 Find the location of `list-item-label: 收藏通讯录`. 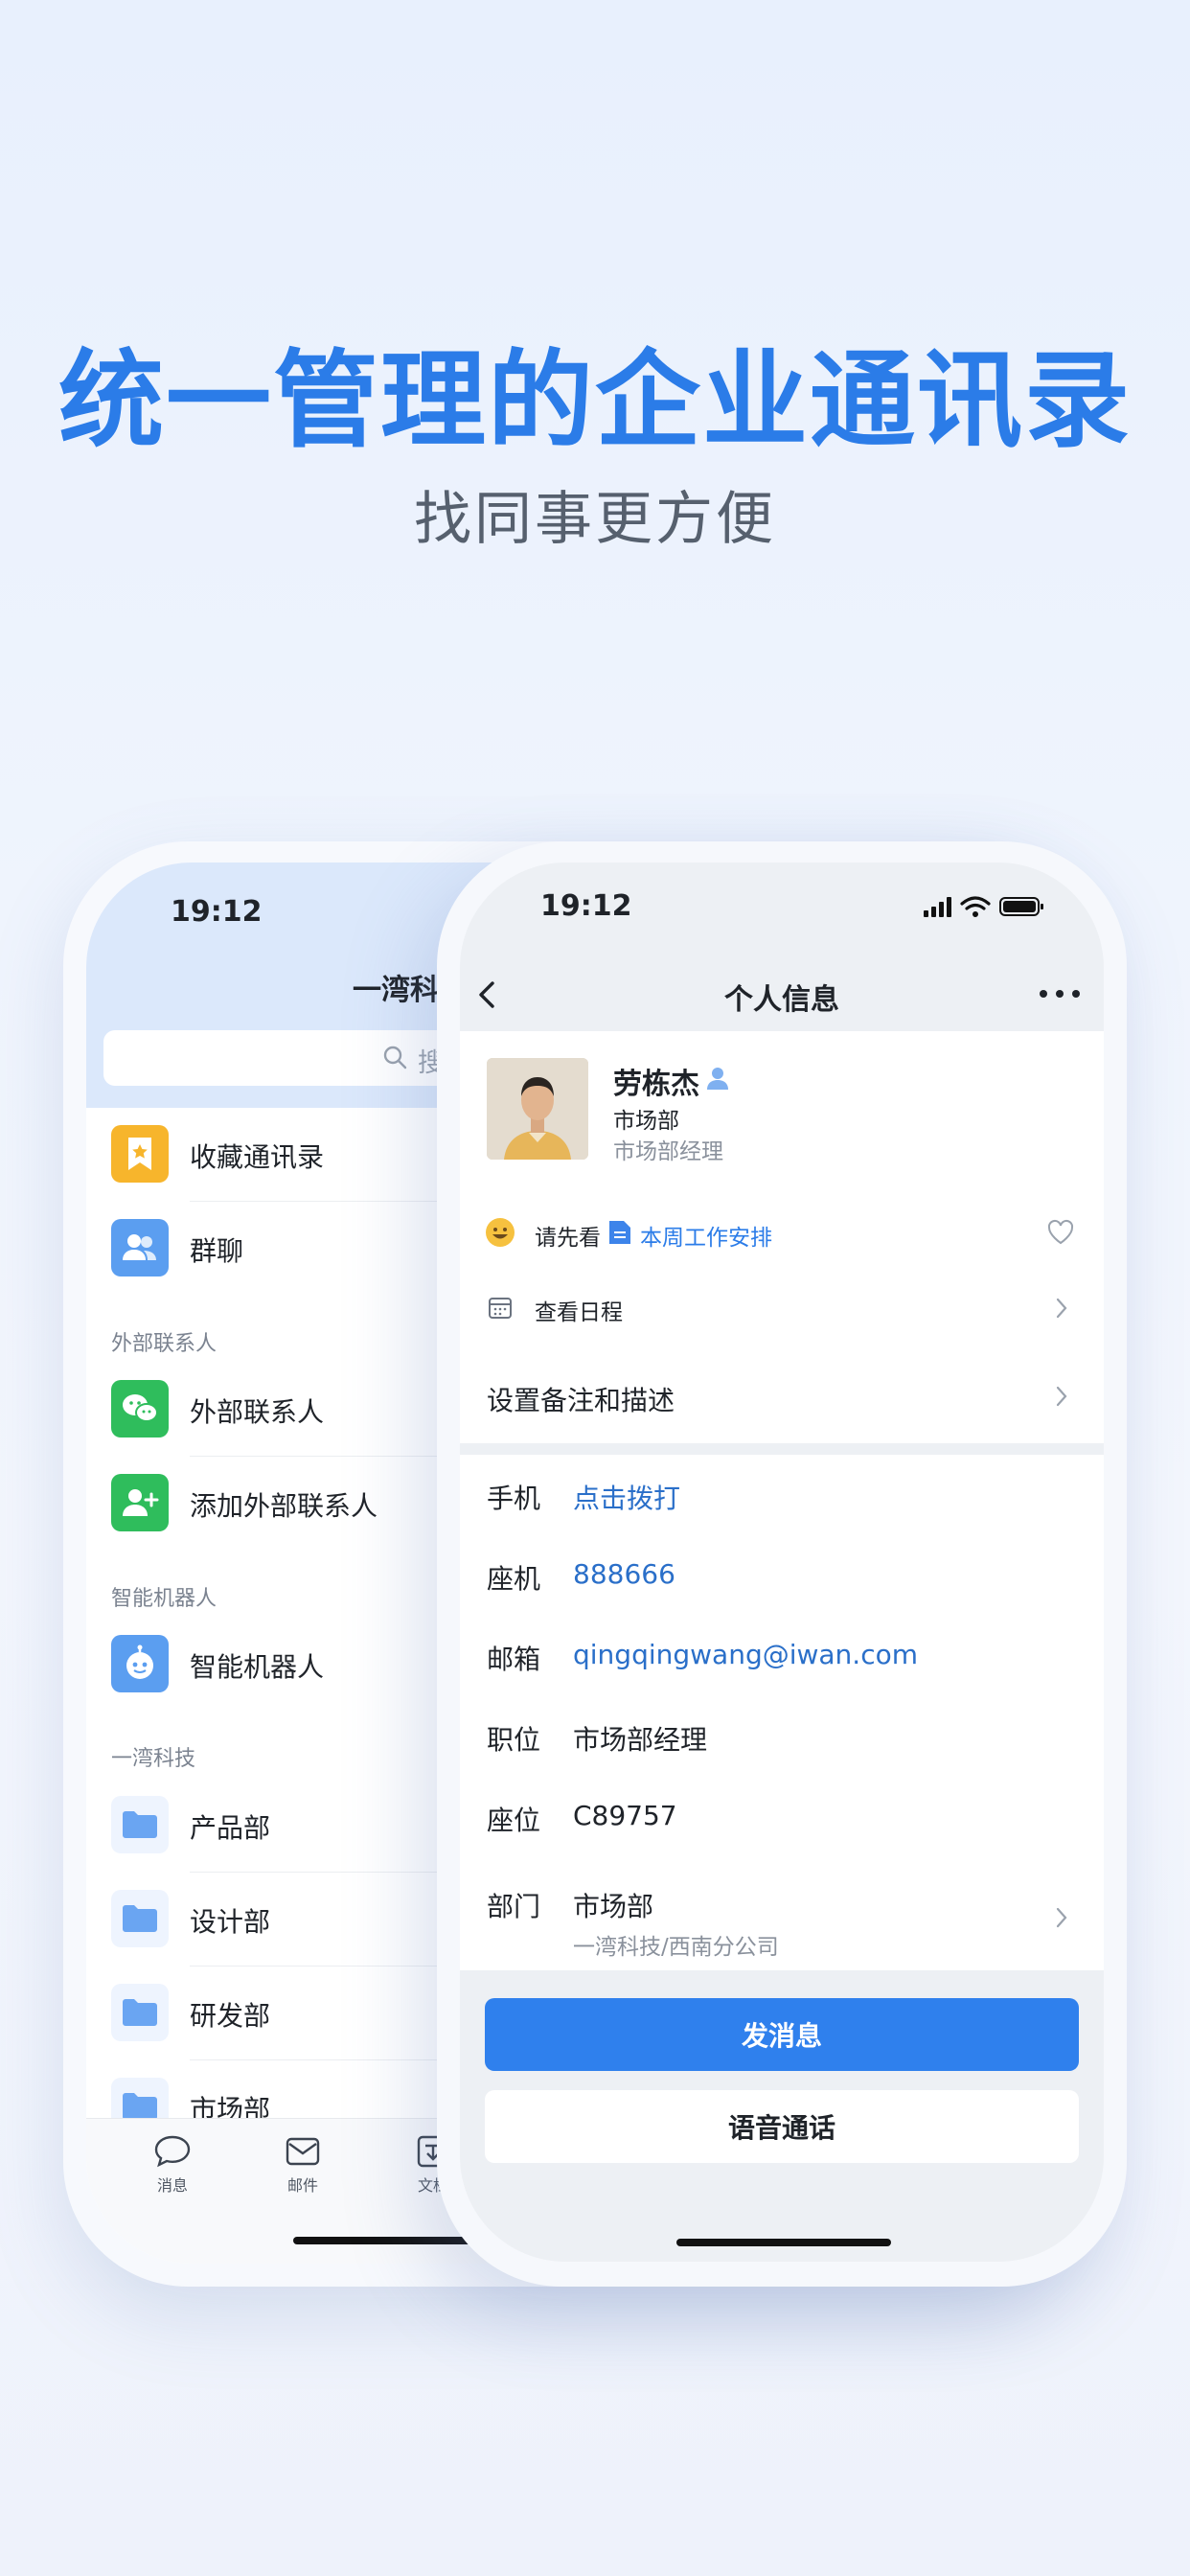

list-item-label: 收藏通讯录 is located at coordinates (257, 1157).